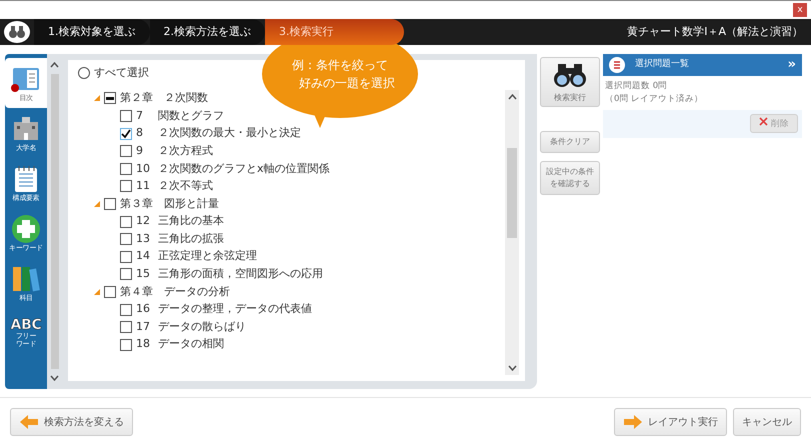 This screenshot has height=441, width=811. Describe the element at coordinates (763, 121) in the screenshot. I see `close-icon` at that location.